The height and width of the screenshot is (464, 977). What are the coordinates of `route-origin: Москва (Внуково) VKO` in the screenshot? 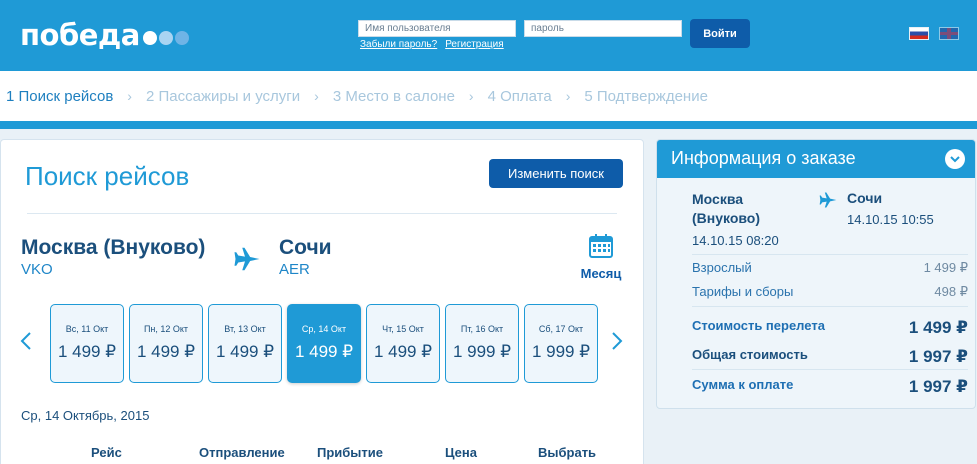 It's located at (113, 257).